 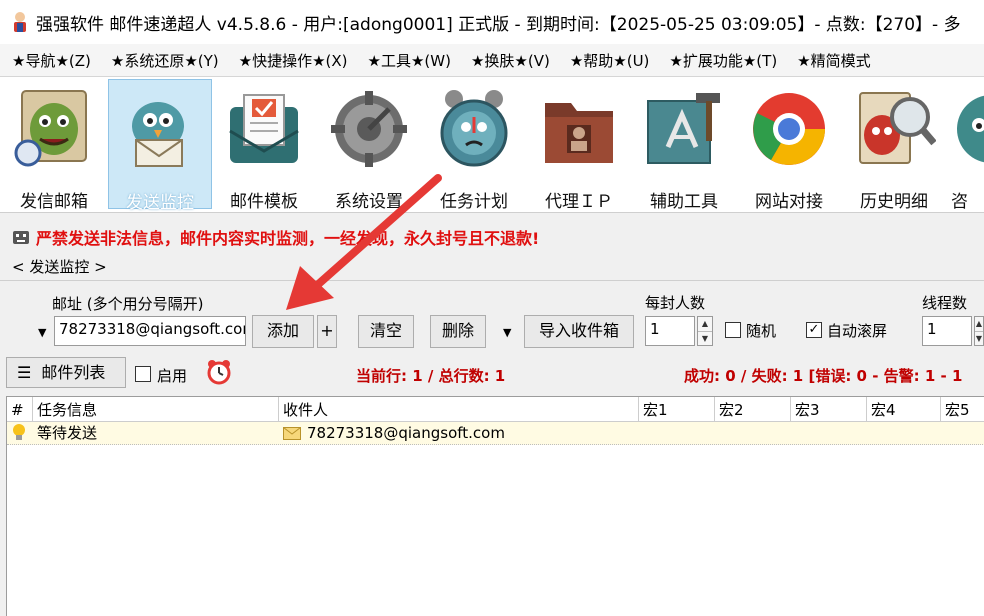 I want to click on tool-site-integration-label: 网站对接, so click(x=789, y=202).